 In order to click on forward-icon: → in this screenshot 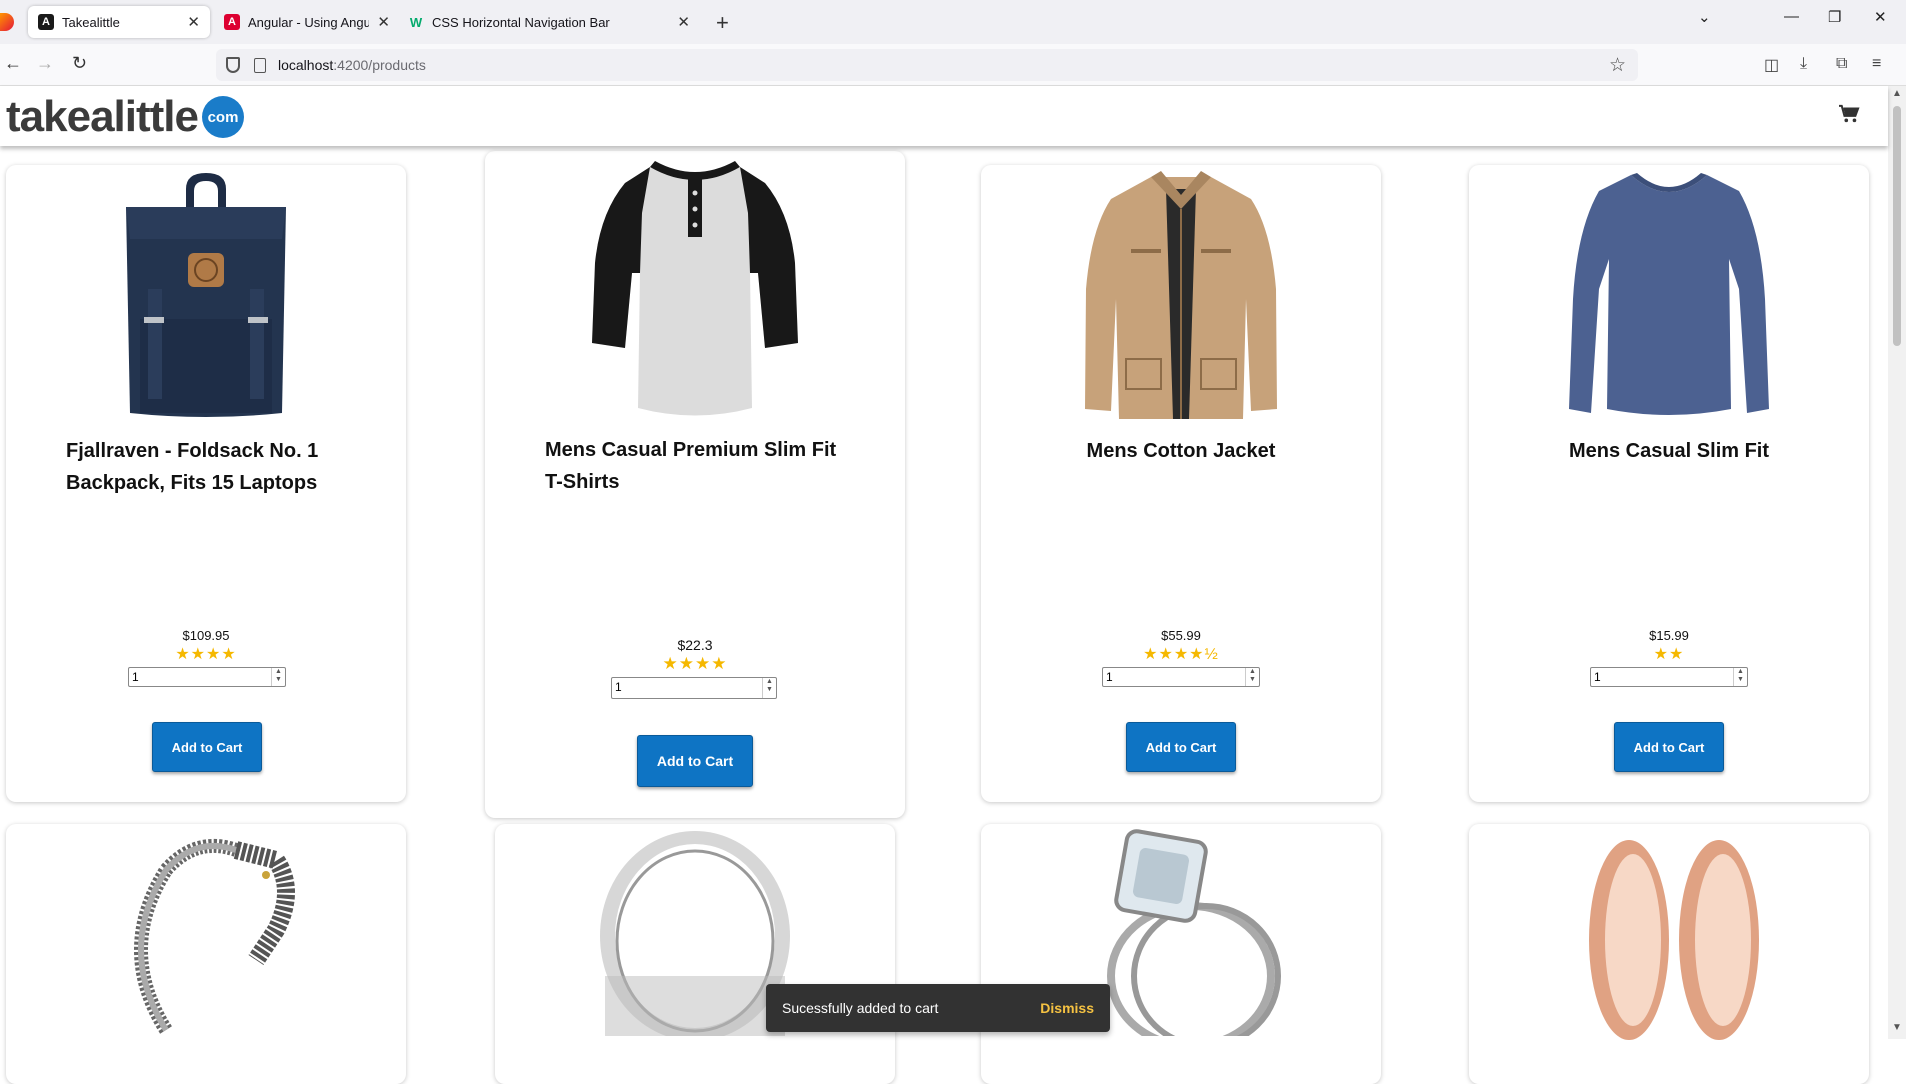, I will do `click(45, 63)`.